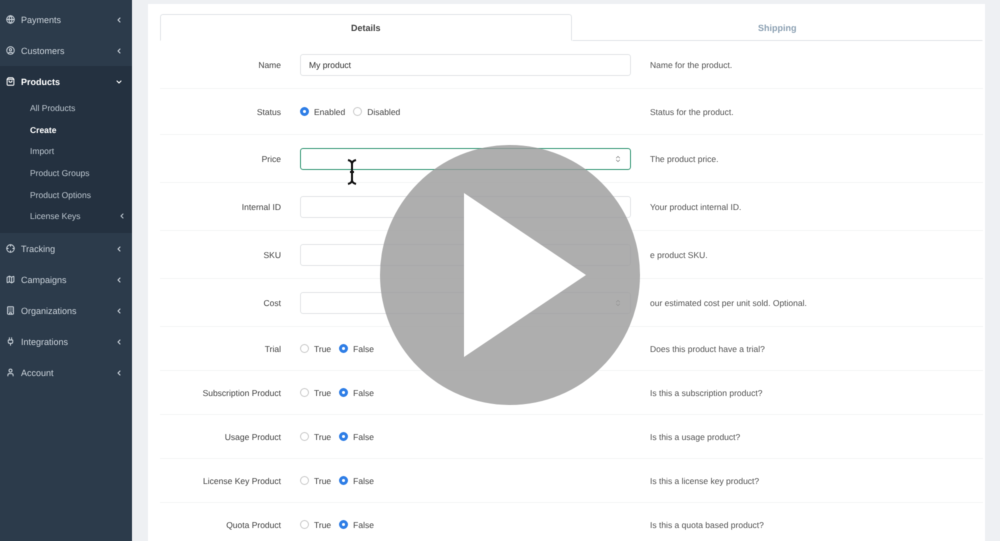  I want to click on submenu-item: Create, so click(66, 129).